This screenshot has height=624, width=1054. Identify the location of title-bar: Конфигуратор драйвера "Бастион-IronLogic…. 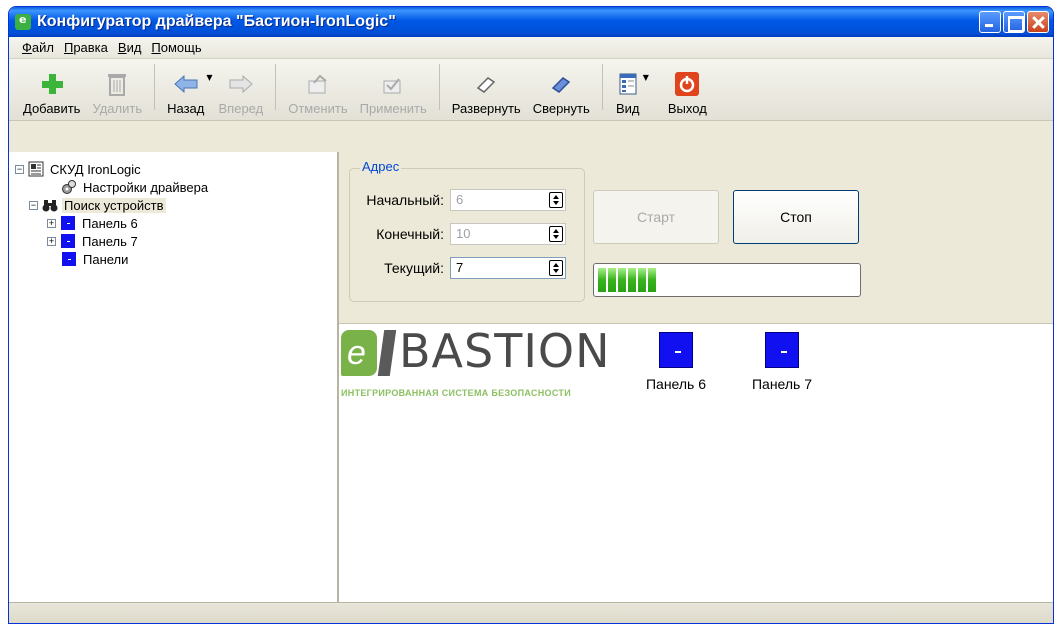
(531, 22).